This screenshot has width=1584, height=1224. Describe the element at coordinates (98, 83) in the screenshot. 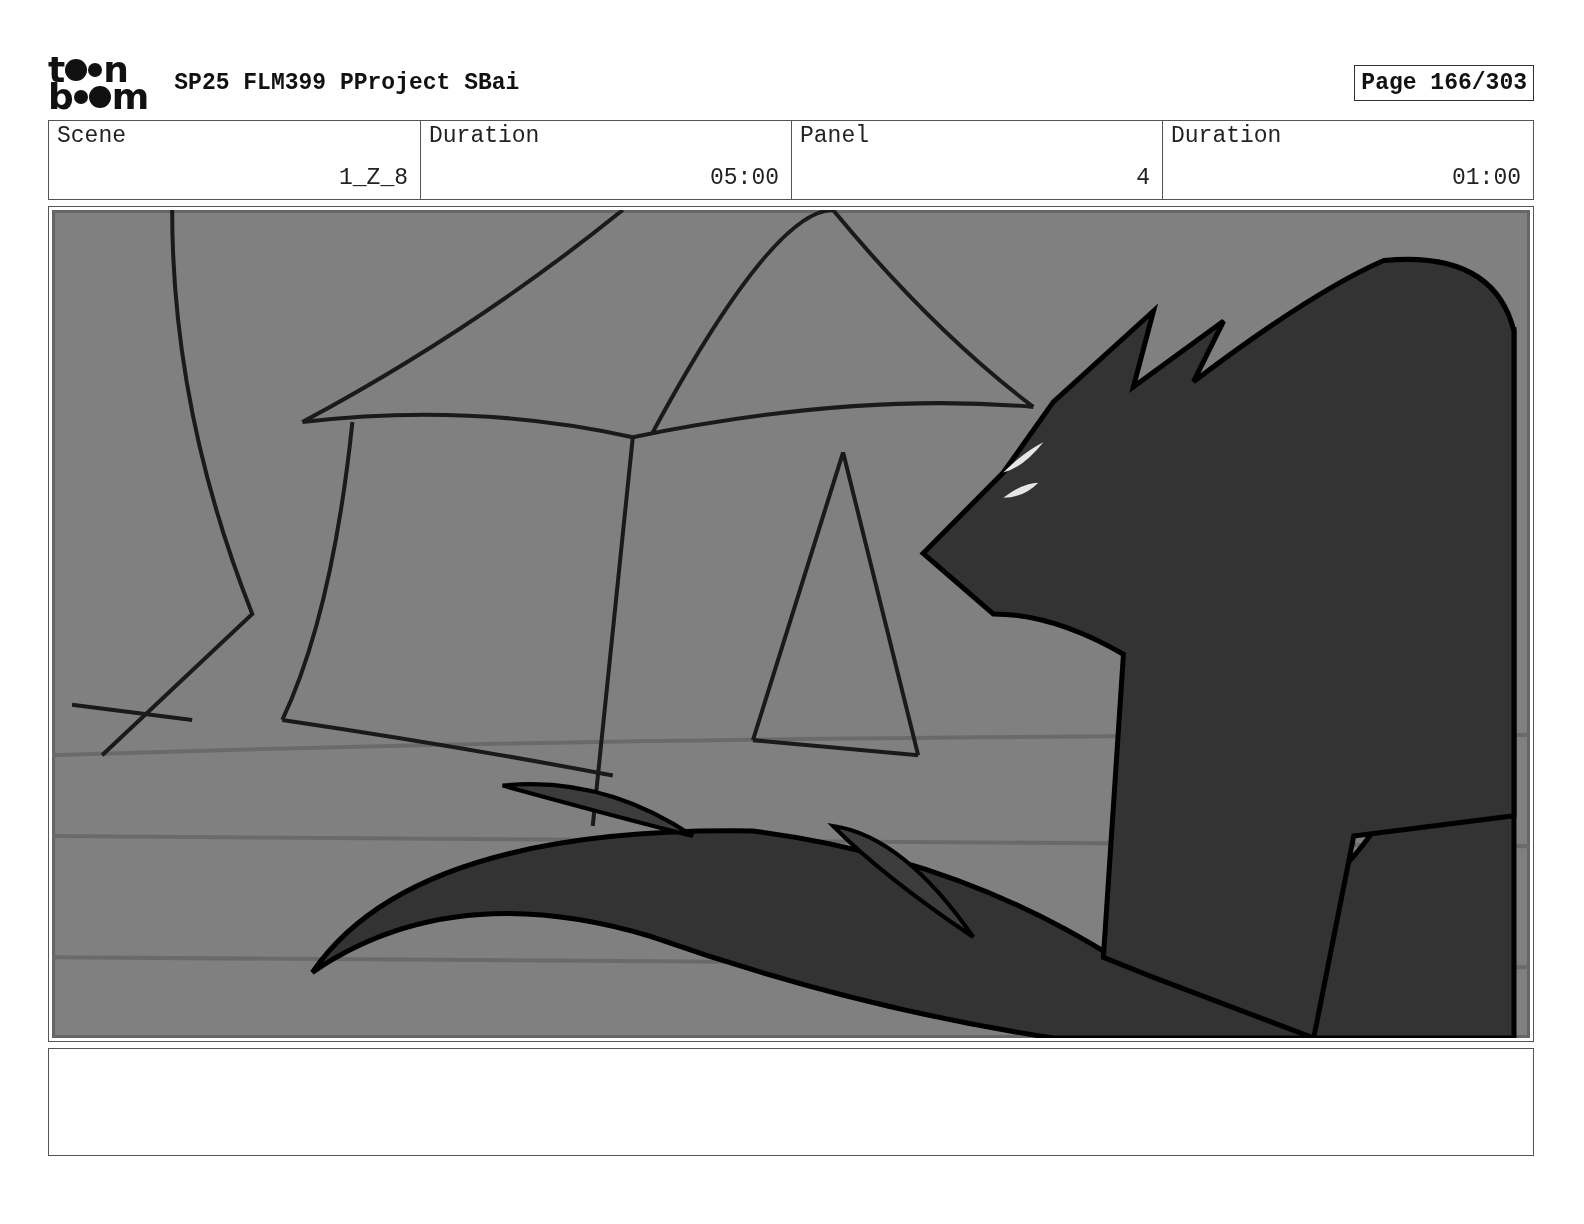

I see `logo: t n b m` at that location.